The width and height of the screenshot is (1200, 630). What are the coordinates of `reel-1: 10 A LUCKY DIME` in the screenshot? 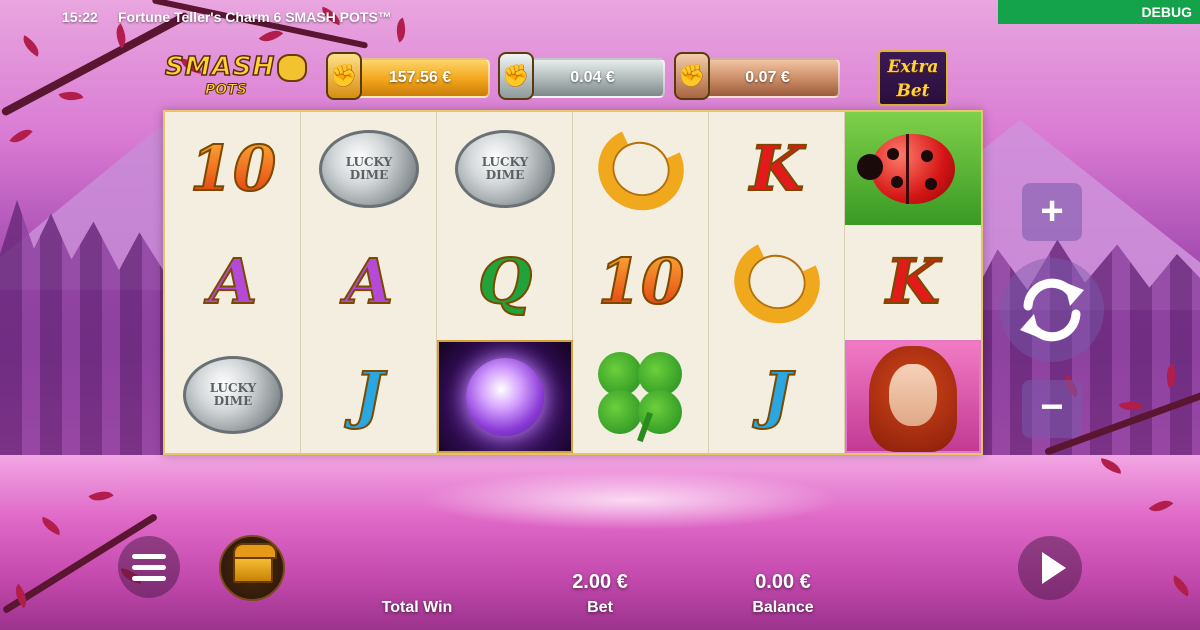 It's located at (233, 282).